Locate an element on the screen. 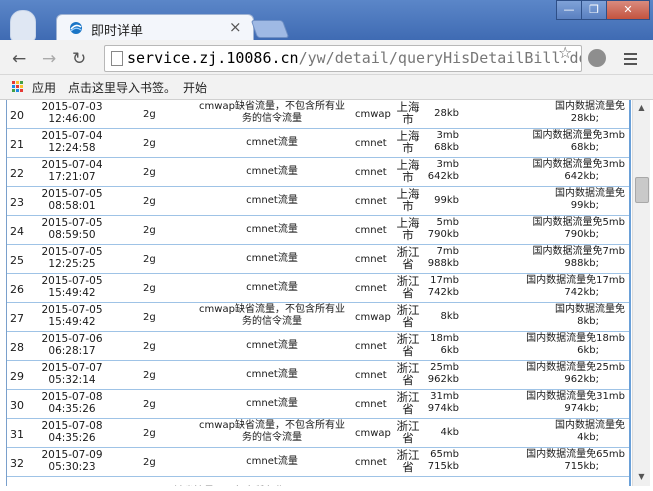 This screenshot has width=653, height=491. row-datetime: 2015-07-05 08:59:50 is located at coordinates (72, 229).